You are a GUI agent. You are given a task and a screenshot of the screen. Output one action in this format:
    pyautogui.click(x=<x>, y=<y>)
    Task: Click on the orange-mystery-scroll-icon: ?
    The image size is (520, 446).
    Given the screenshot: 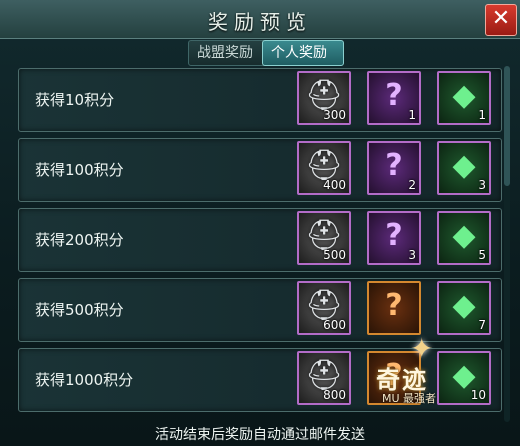 What is the action you would take?
    pyautogui.click(x=394, y=305)
    